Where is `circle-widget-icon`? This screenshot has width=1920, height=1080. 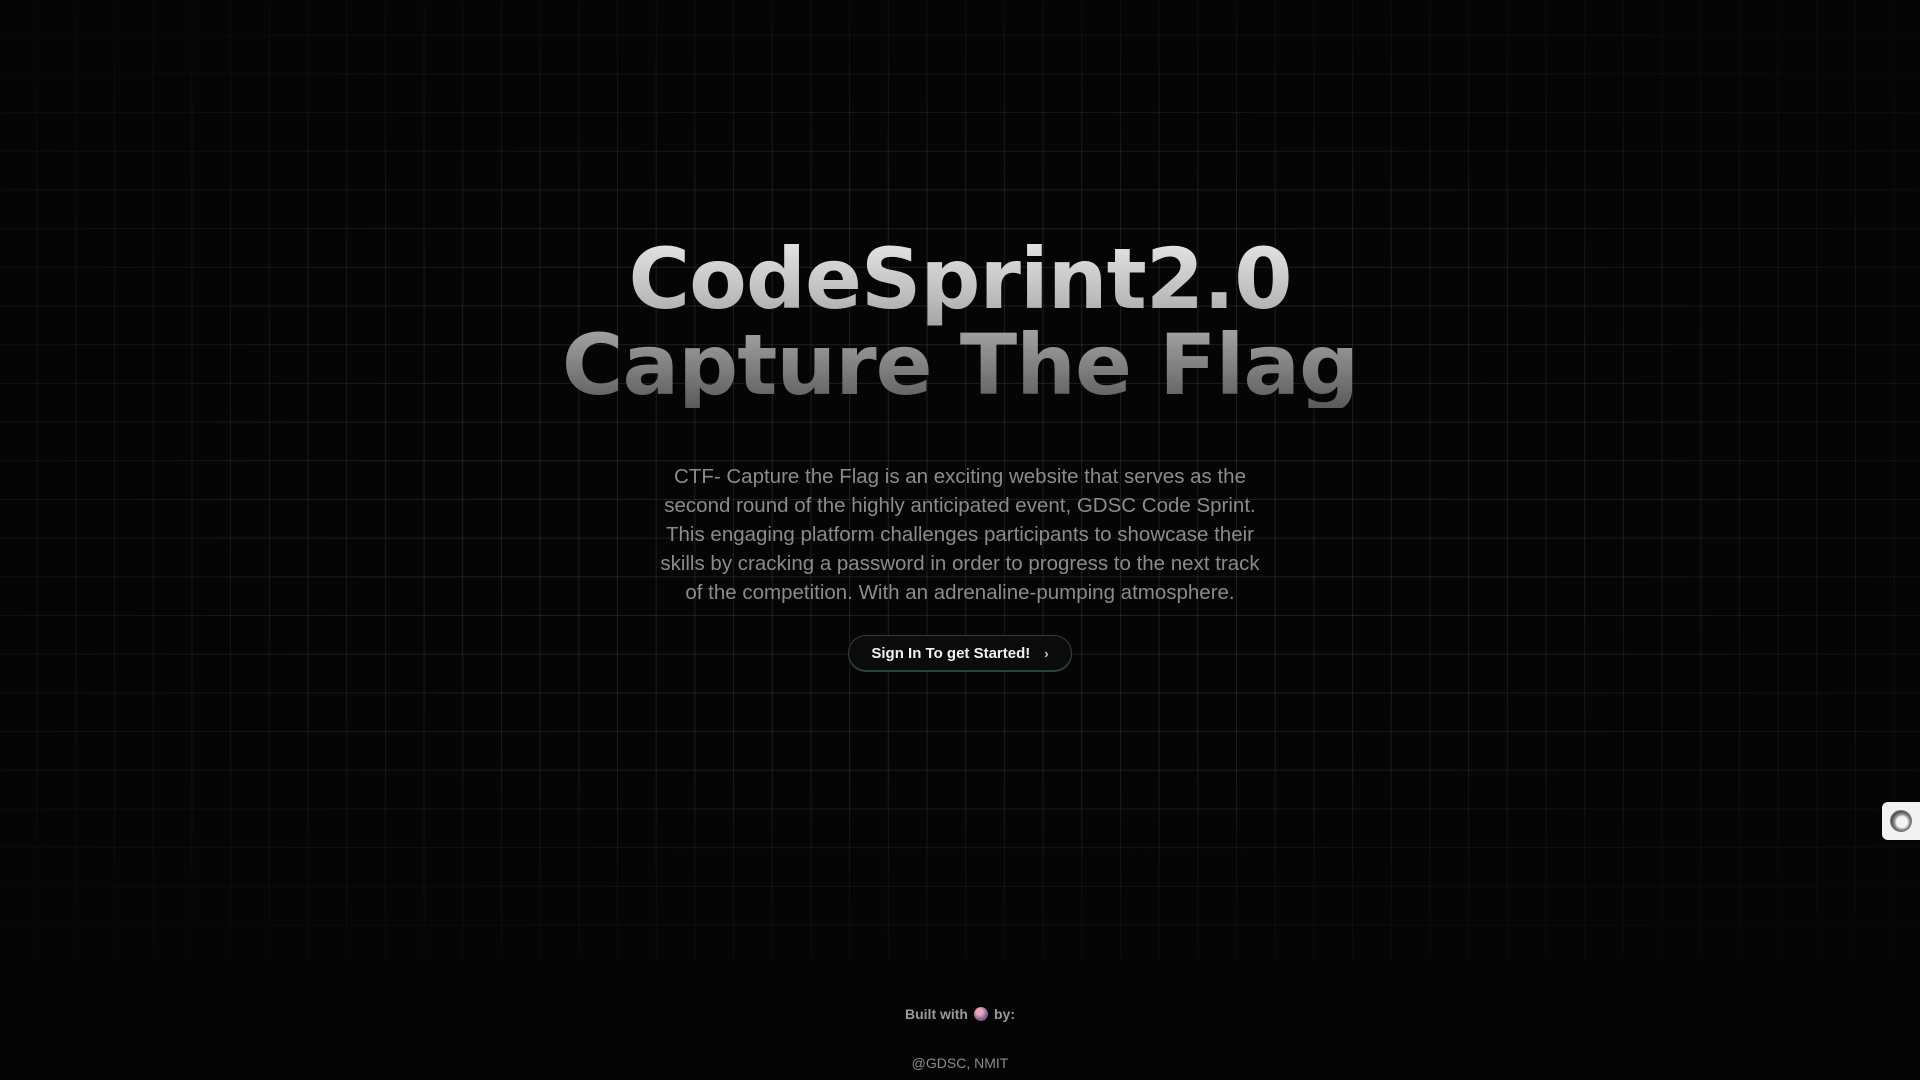 circle-widget-icon is located at coordinates (1901, 821).